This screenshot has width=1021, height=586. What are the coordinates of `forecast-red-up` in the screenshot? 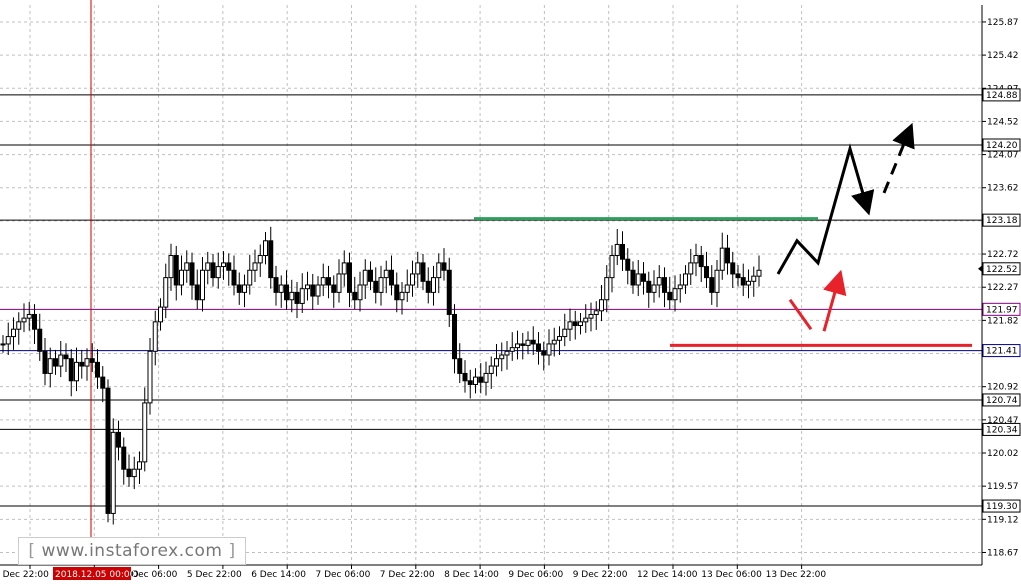 It's located at (834, 300).